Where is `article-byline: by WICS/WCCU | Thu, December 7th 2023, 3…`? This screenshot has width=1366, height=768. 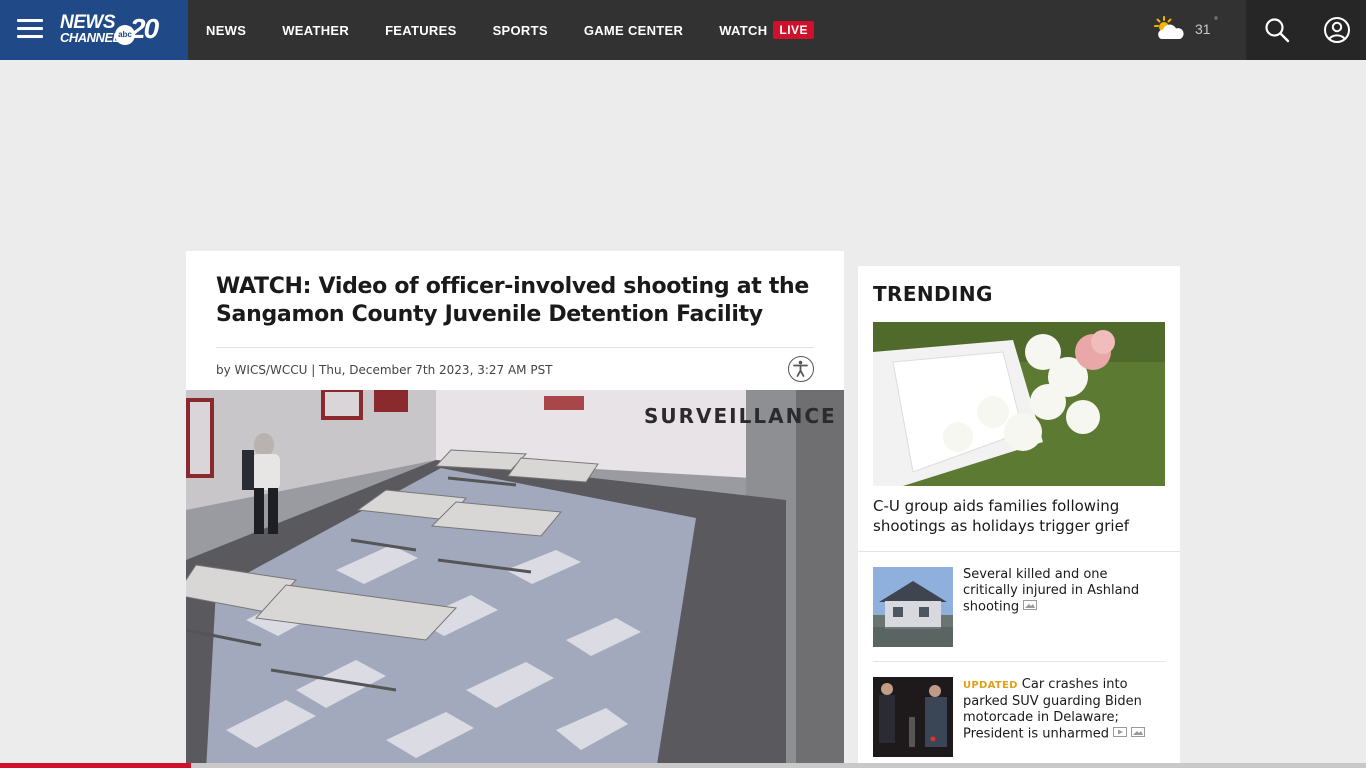
article-byline: by WICS/WCCU | Thu, December 7th 2023, 3… is located at coordinates (384, 370).